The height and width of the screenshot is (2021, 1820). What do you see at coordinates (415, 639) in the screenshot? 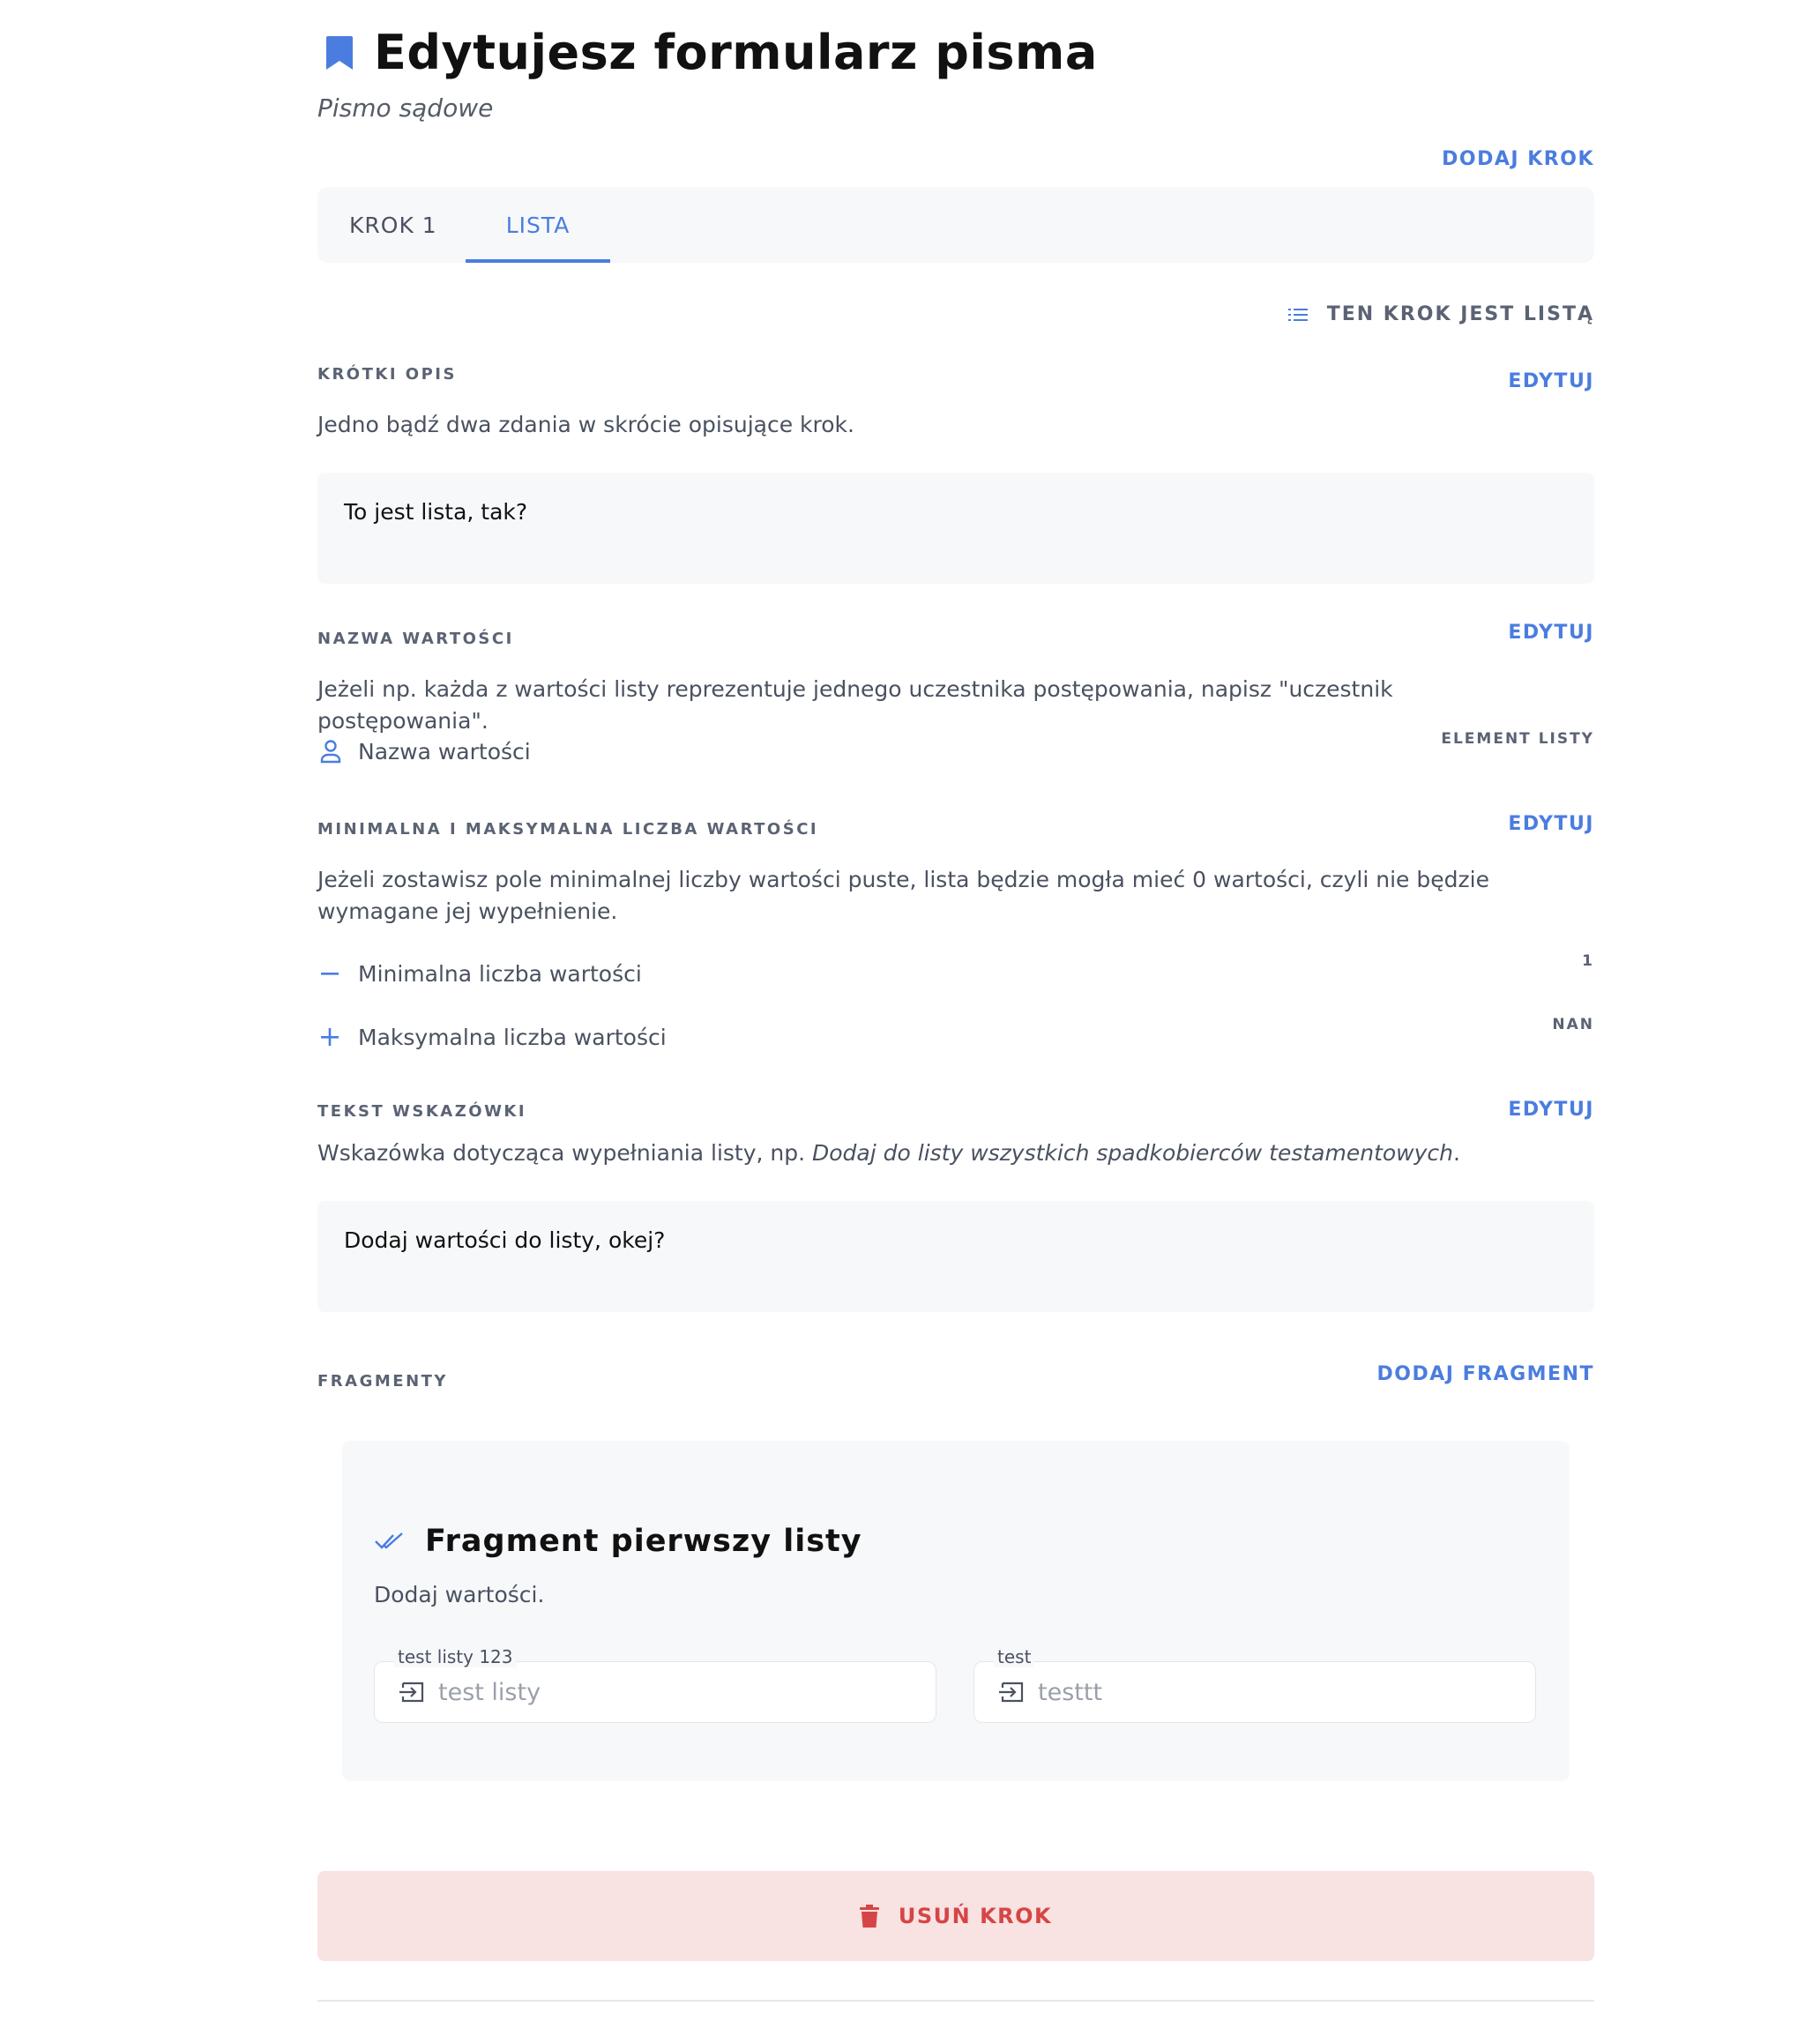
I see `value-name-label: NAZWA WARTOŚCI` at bounding box center [415, 639].